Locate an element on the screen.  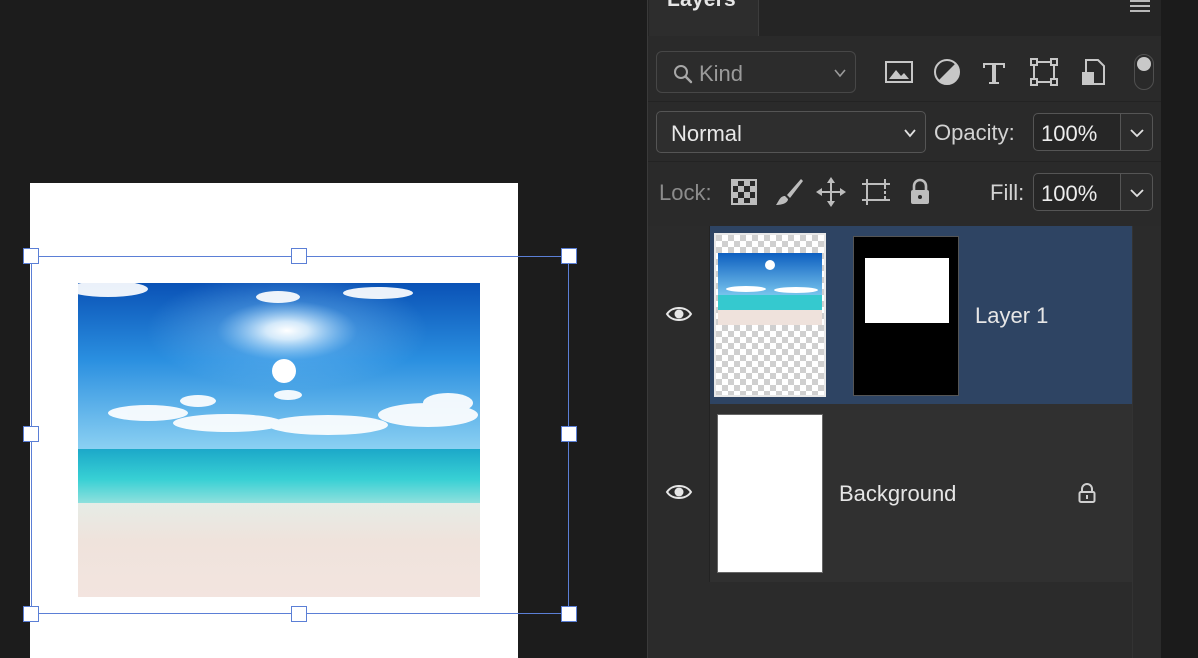
layer-mask-thumbnail is located at coordinates (906, 316).